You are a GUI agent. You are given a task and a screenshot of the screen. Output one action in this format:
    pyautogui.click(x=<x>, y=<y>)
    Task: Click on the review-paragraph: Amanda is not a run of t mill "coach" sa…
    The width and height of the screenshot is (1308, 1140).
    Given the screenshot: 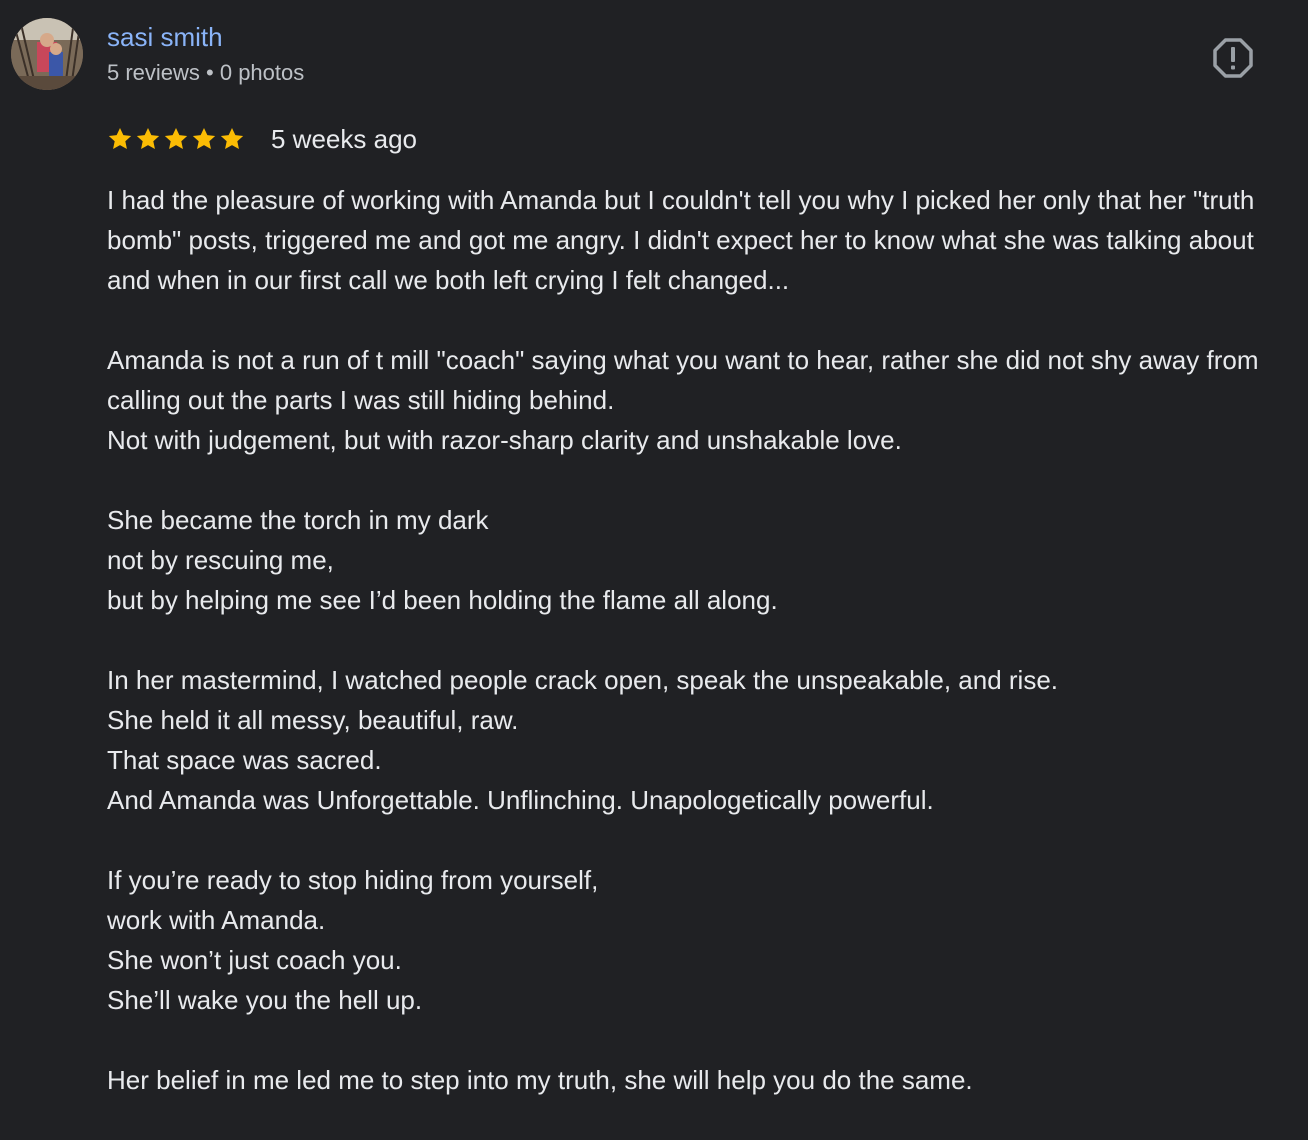 What is the action you would take?
    pyautogui.click(x=697, y=400)
    